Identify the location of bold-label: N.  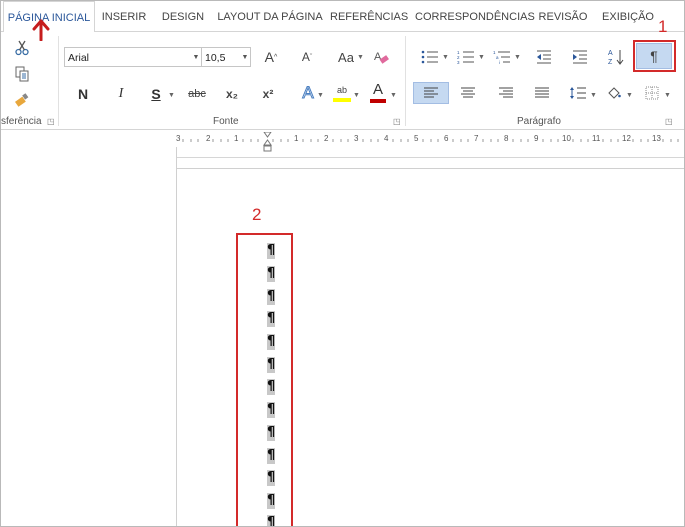
(83, 94).